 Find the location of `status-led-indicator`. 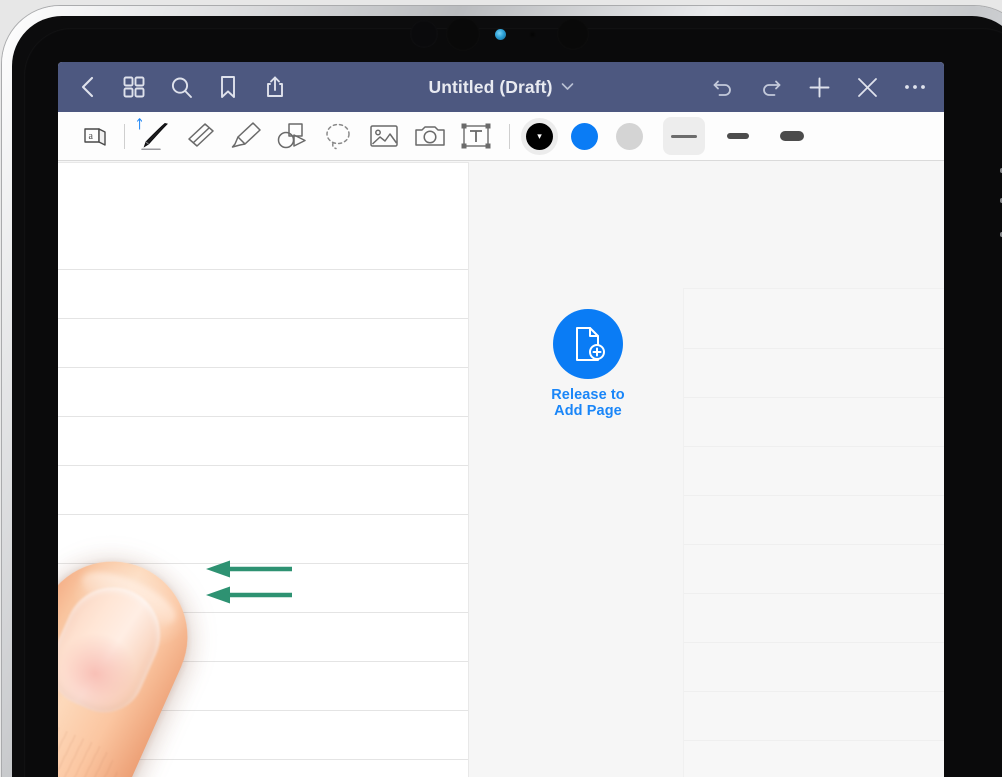

status-led-indicator is located at coordinates (500, 34).